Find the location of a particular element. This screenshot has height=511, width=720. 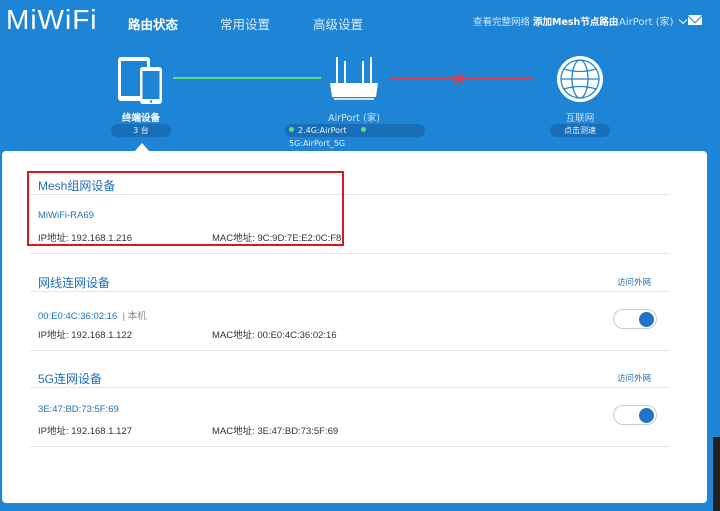

wired-device-row: 00:E0:4C:36:02:16 | 本机 is located at coordinates (92, 315).